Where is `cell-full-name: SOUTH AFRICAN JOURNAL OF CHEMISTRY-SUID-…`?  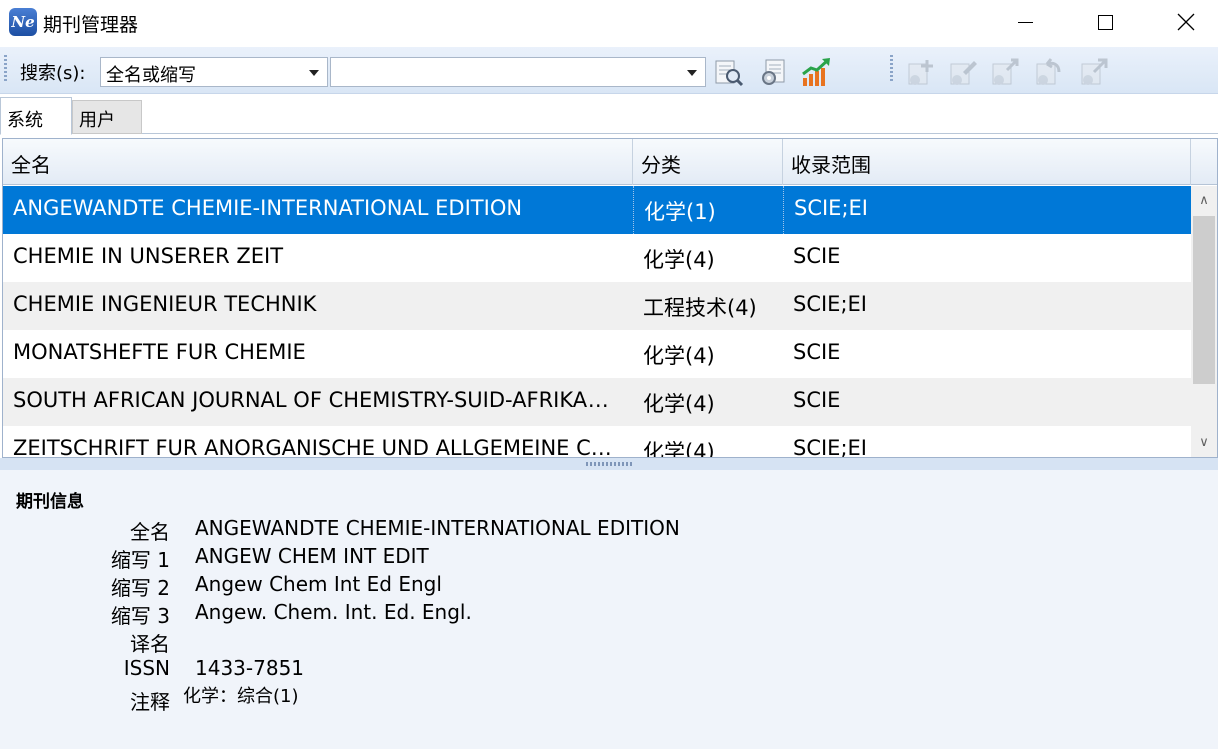 cell-full-name: SOUTH AFRICAN JOURNAL OF CHEMISTRY-SUID-… is located at coordinates (323, 400).